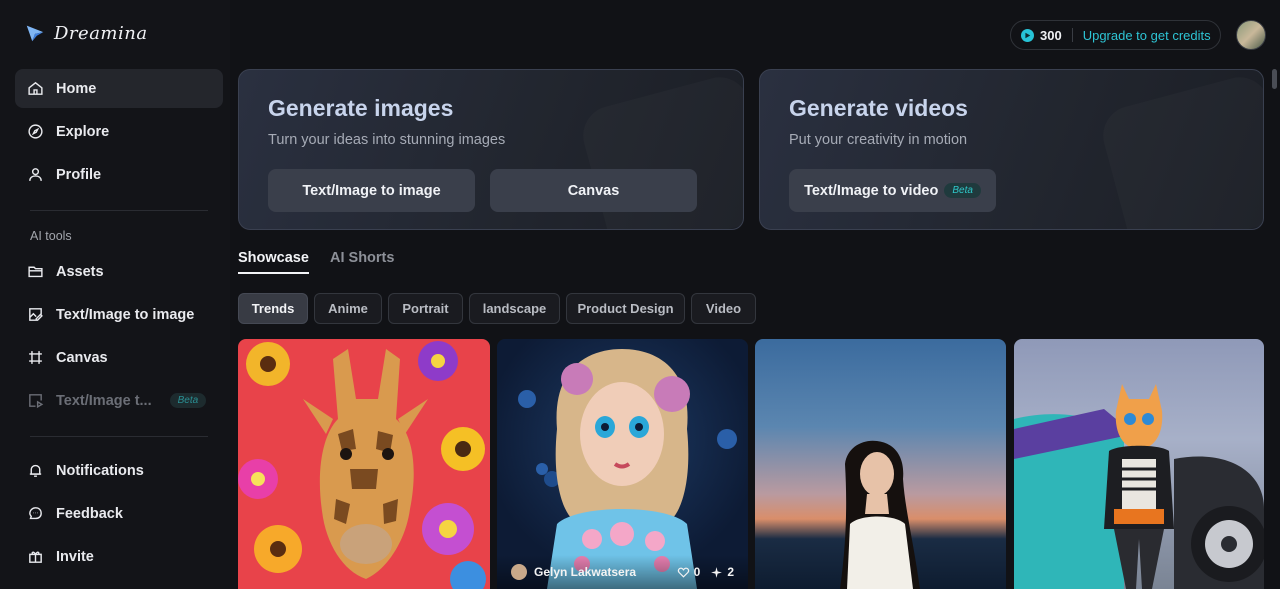 The width and height of the screenshot is (1280, 589). I want to click on remixes: 2, so click(722, 572).